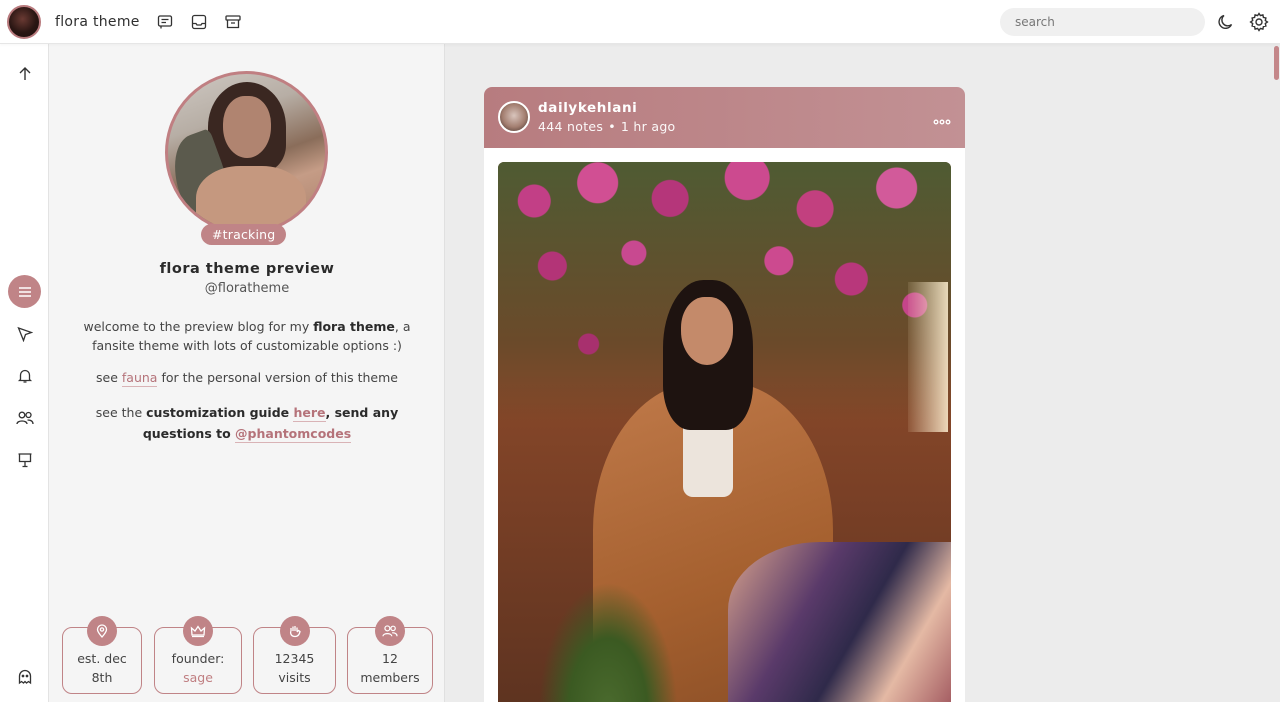 The height and width of the screenshot is (702, 1280). Describe the element at coordinates (293, 434) in the screenshot. I see `phantomcodes-link: @phantomcodes` at that location.